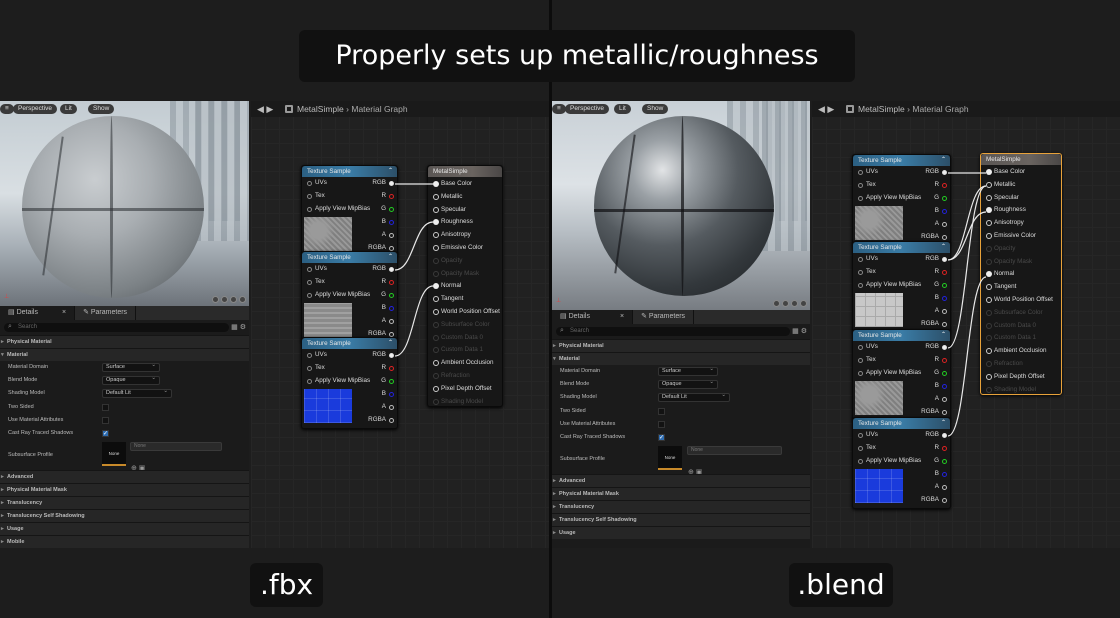  Describe the element at coordinates (655, 109) in the screenshot. I see `show-button: Show` at that location.